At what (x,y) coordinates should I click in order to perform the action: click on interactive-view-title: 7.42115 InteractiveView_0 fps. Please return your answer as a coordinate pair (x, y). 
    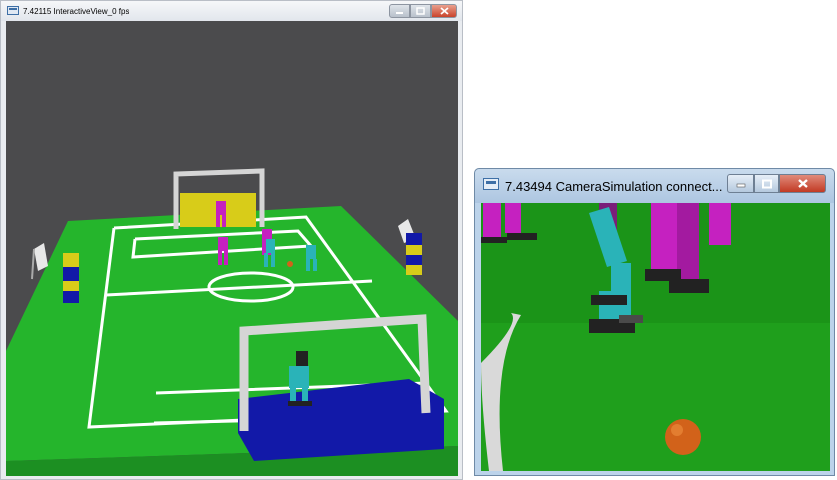
    Looking at the image, I should click on (76, 11).